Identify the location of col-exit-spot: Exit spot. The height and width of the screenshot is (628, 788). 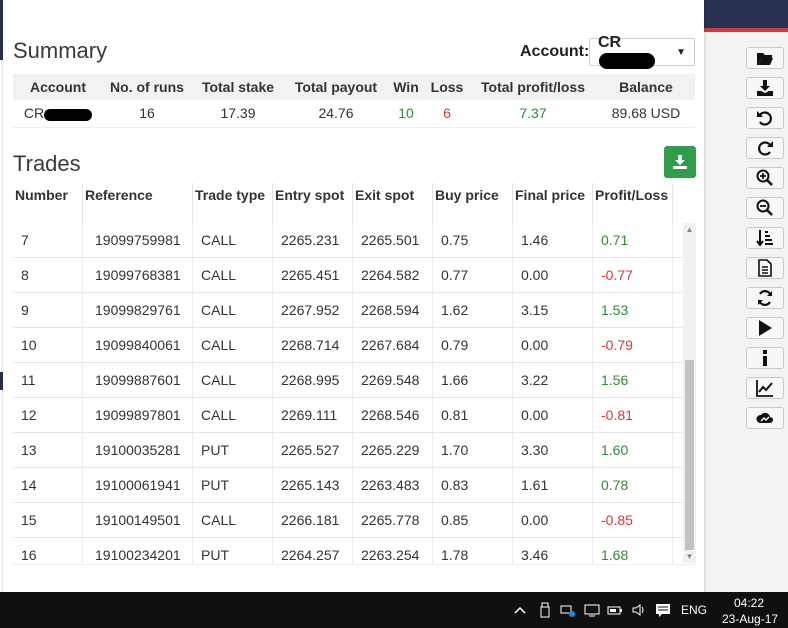
(393, 203).